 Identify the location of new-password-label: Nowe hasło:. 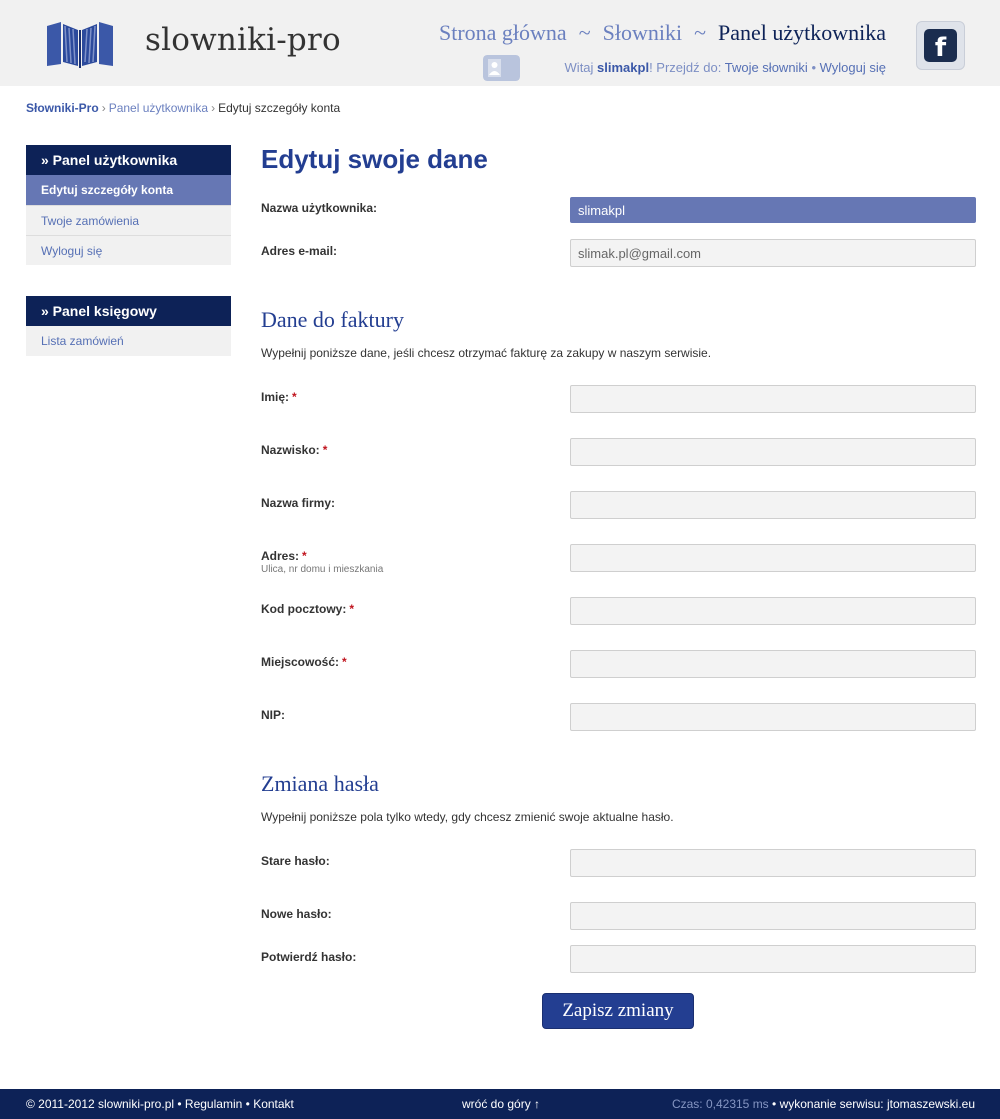
(296, 914).